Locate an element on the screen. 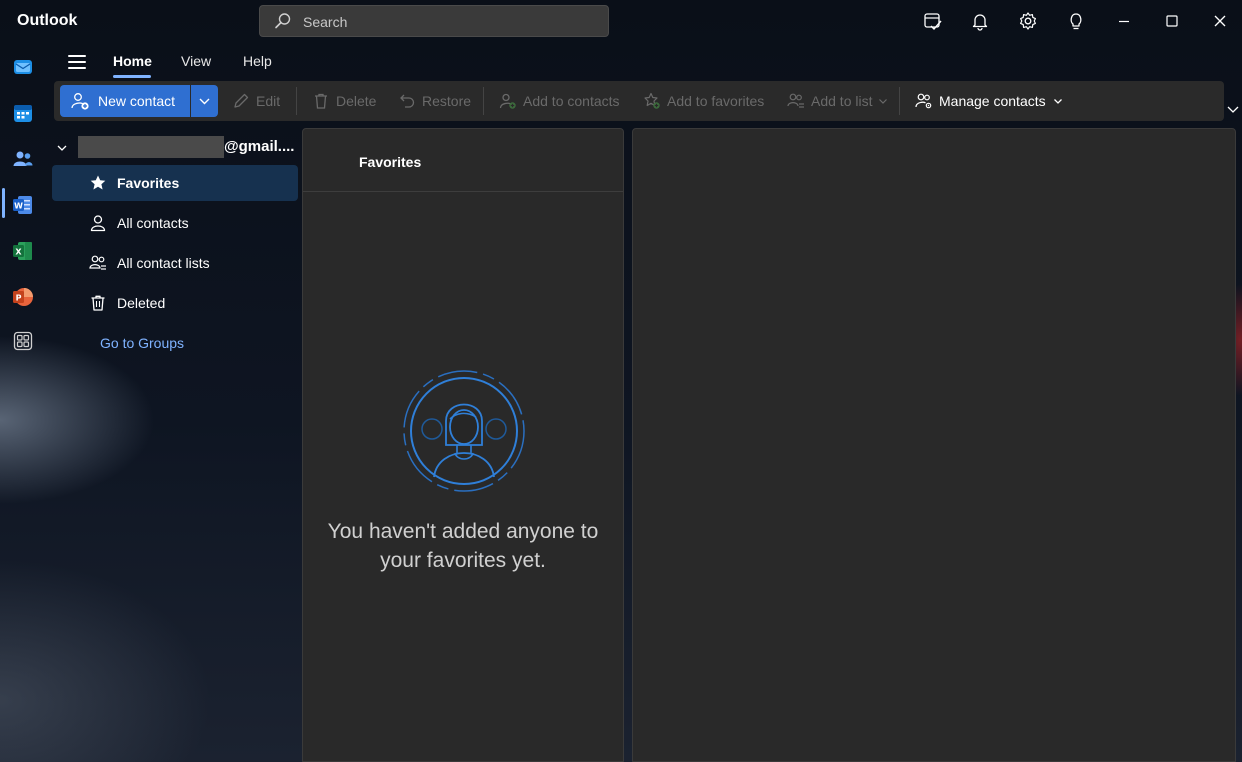  folder-label: Deleted is located at coordinates (141, 303).